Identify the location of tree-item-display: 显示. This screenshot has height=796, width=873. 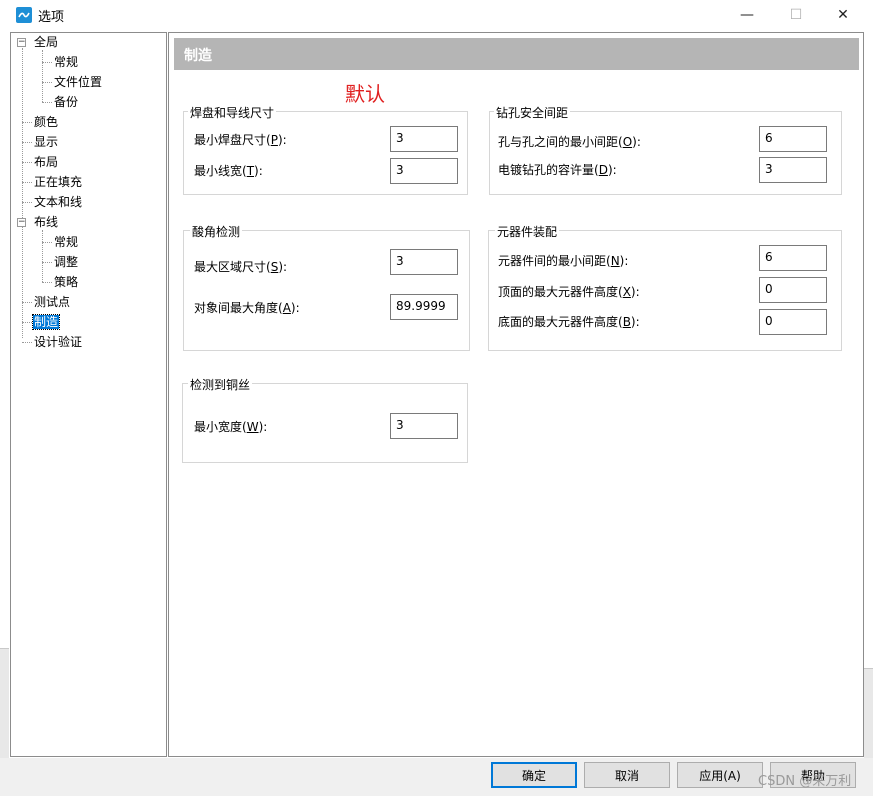
(46, 142).